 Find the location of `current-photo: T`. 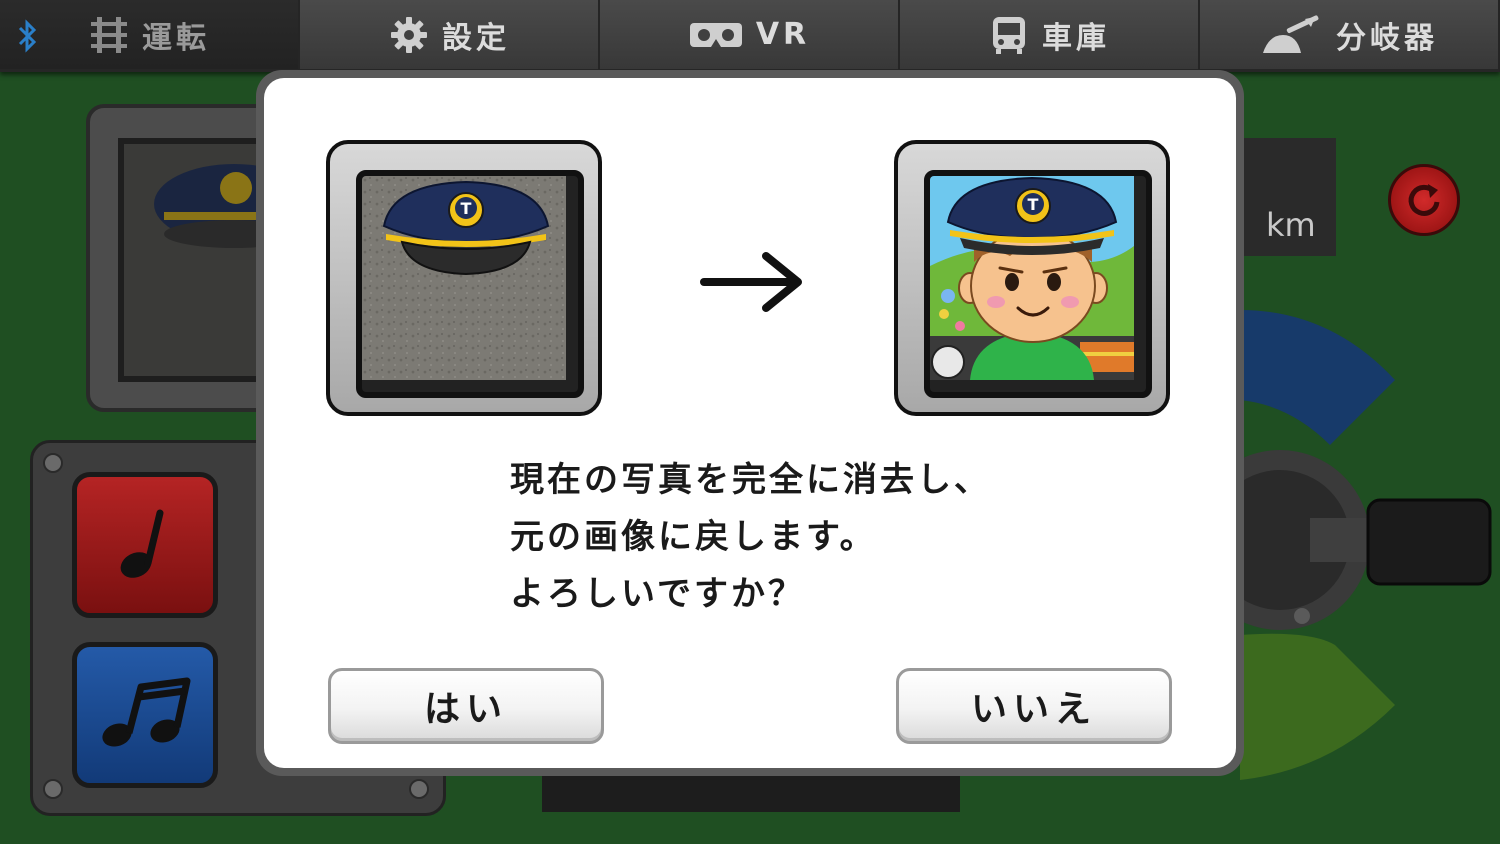

current-photo: T is located at coordinates (470, 284).